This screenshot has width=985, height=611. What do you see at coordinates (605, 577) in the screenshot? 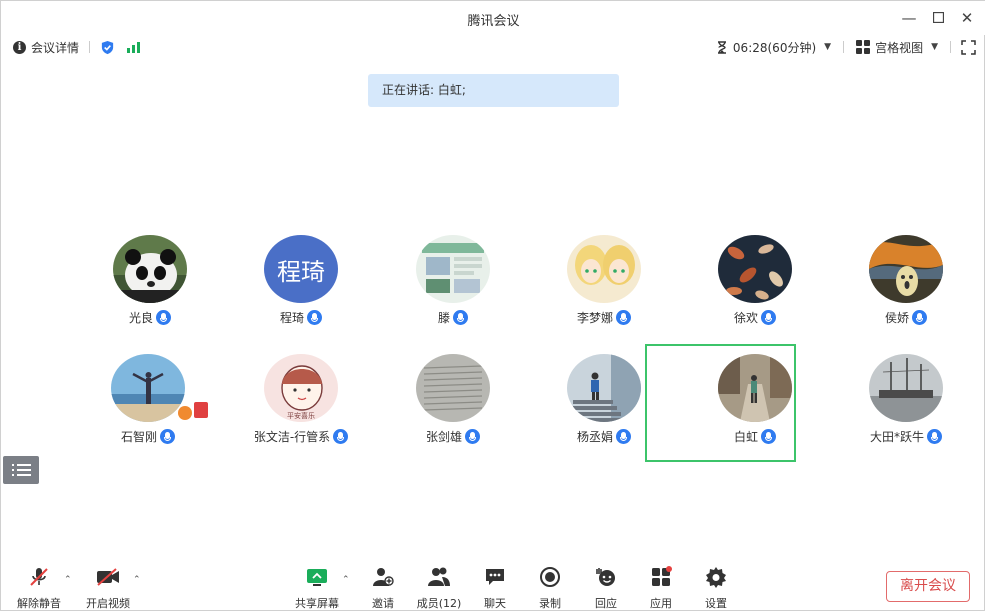
I see `reaction-hand-icon` at bounding box center [605, 577].